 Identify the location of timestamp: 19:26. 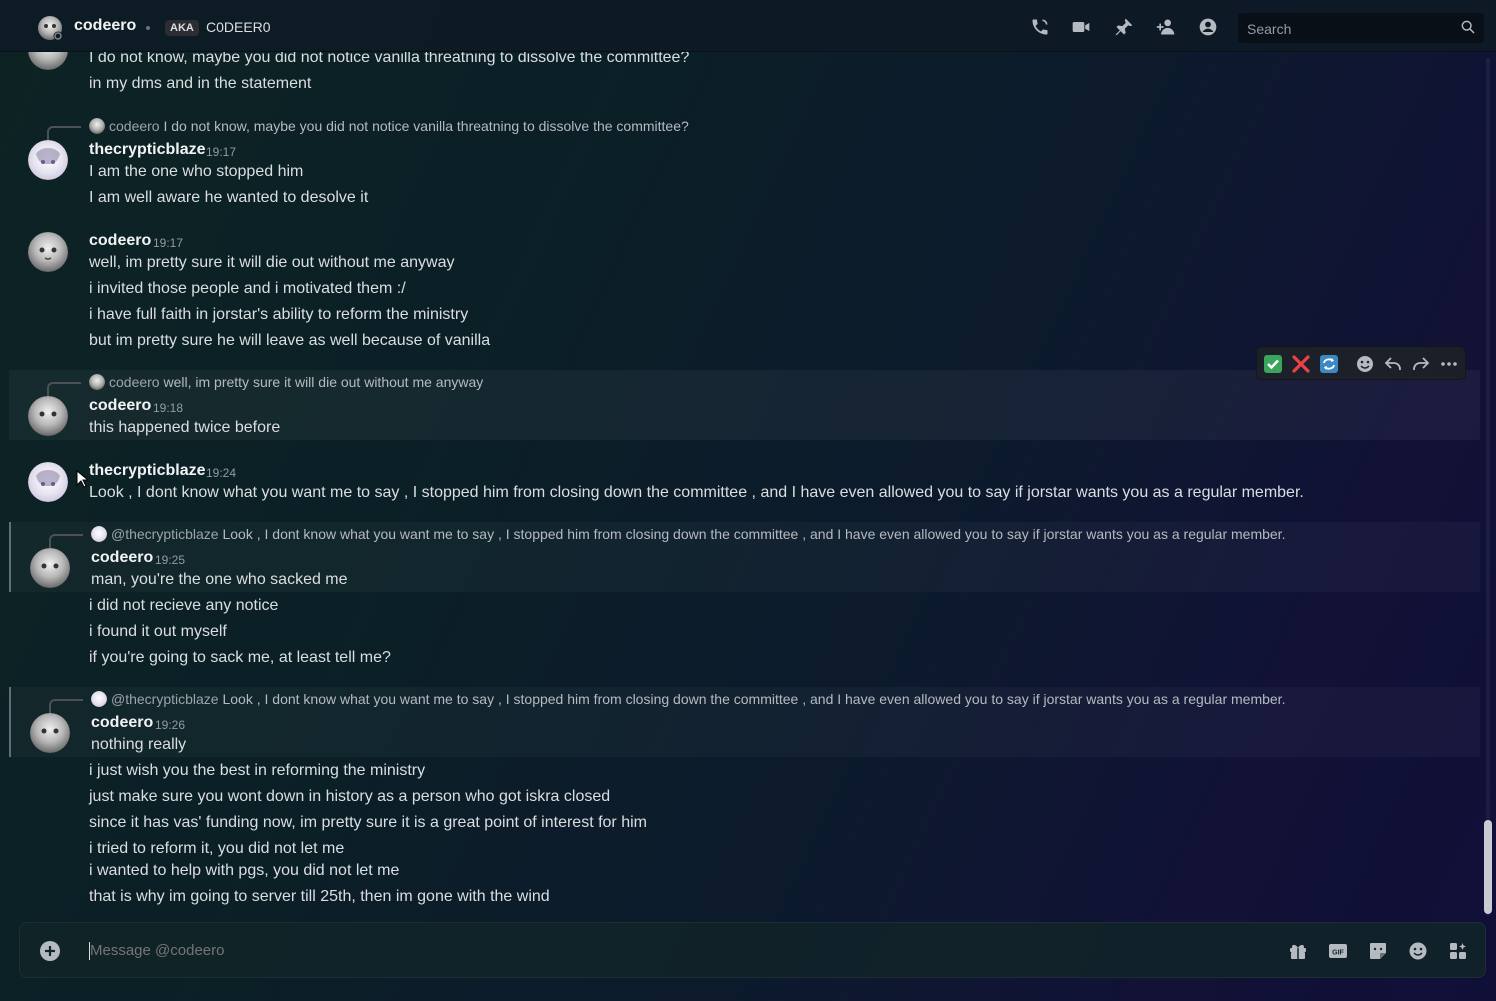
(170, 725).